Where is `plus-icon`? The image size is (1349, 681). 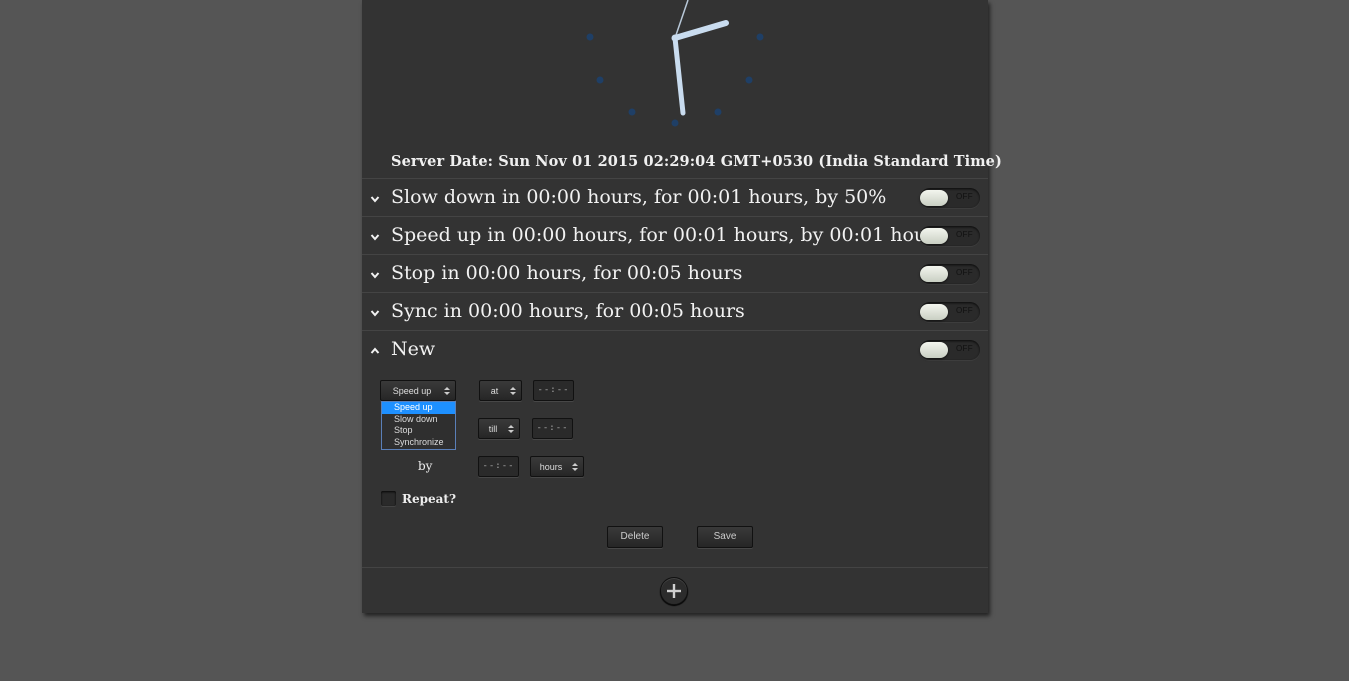 plus-icon is located at coordinates (674, 591).